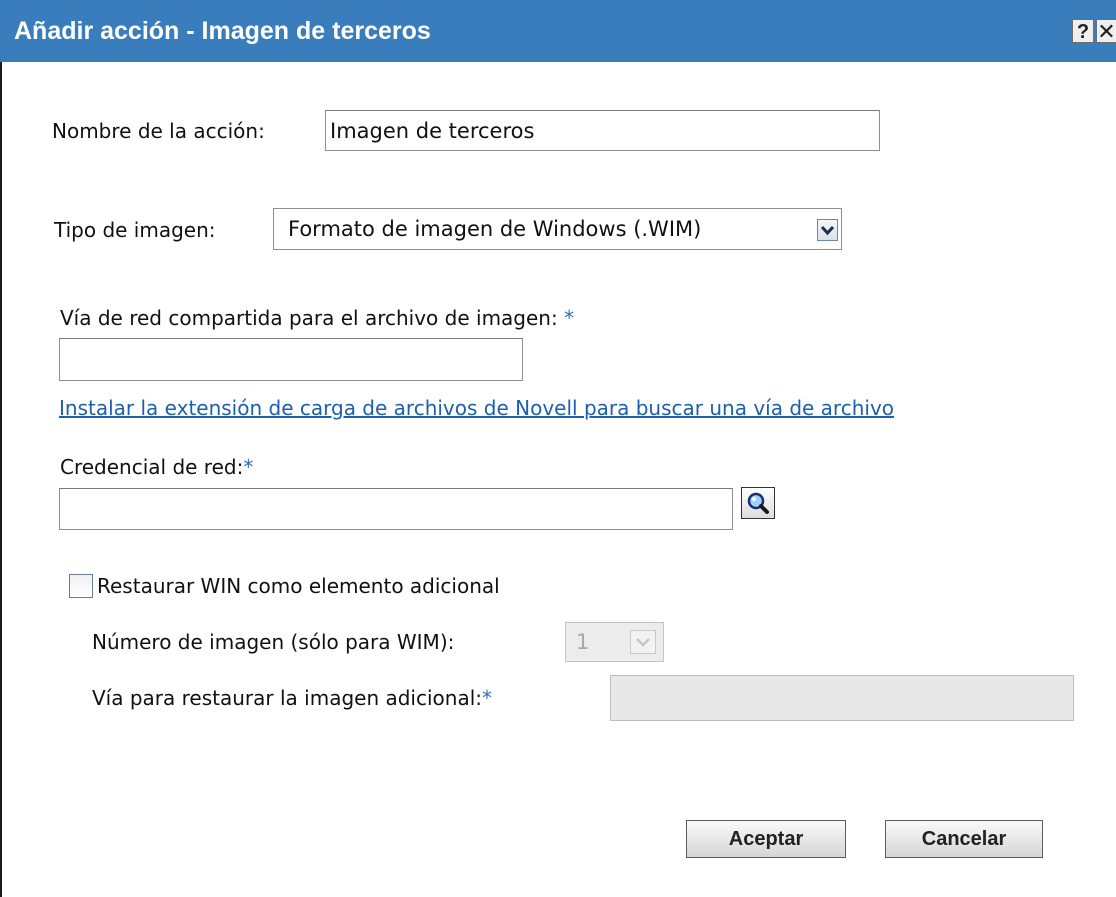 The height and width of the screenshot is (897, 1116). Describe the element at coordinates (1106, 31) in the screenshot. I see `close-button: ✕` at that location.